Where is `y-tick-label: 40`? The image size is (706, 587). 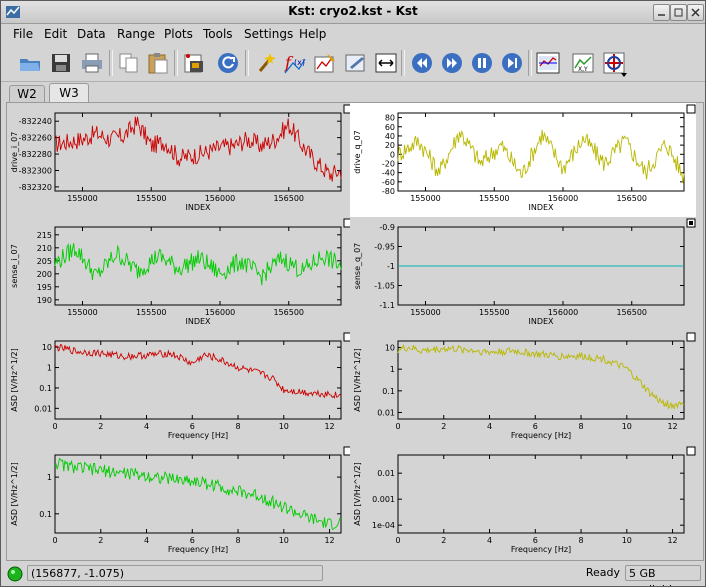
y-tick-label: 40 is located at coordinates (390, 136).